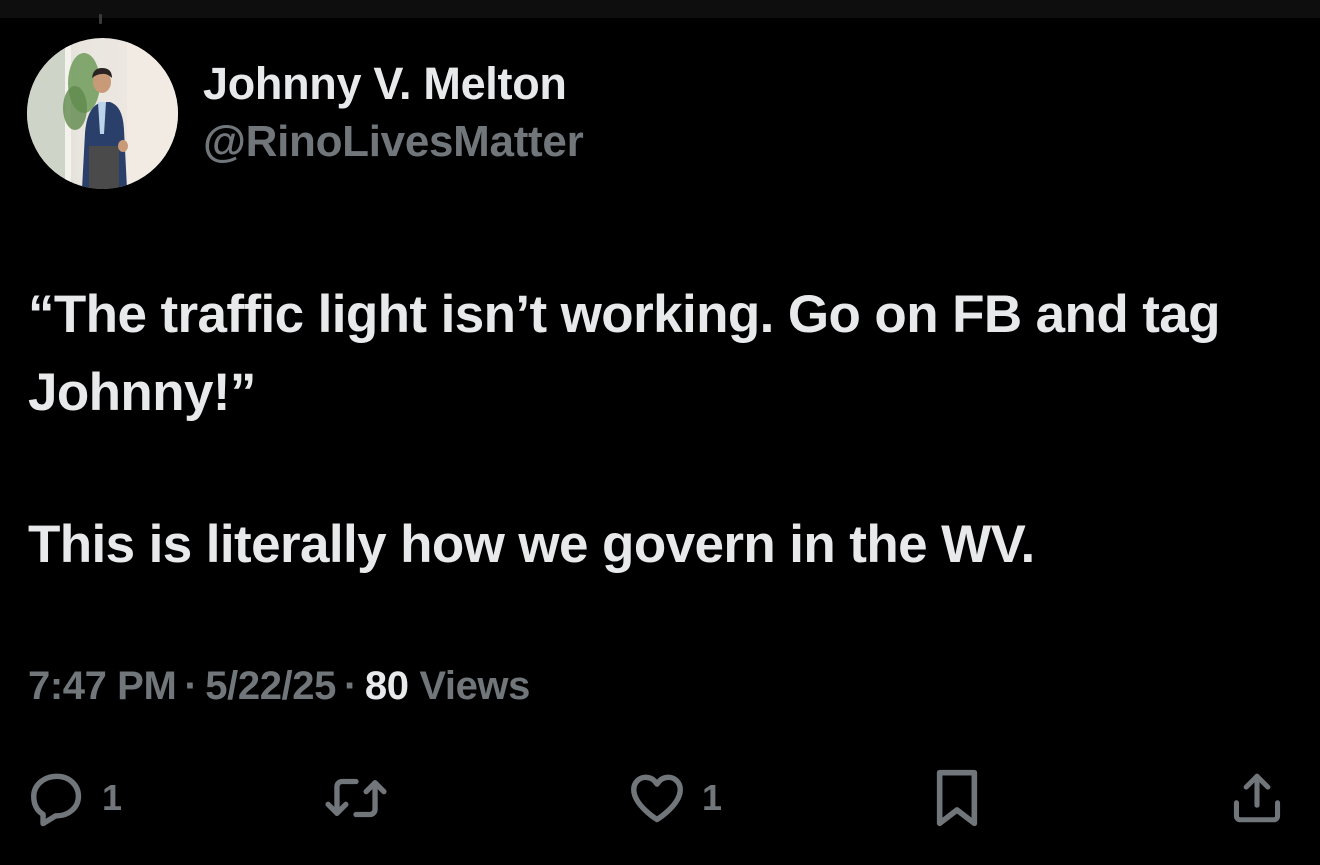 The height and width of the screenshot is (865, 1320). What do you see at coordinates (712, 797) in the screenshot?
I see `like-count: 1` at bounding box center [712, 797].